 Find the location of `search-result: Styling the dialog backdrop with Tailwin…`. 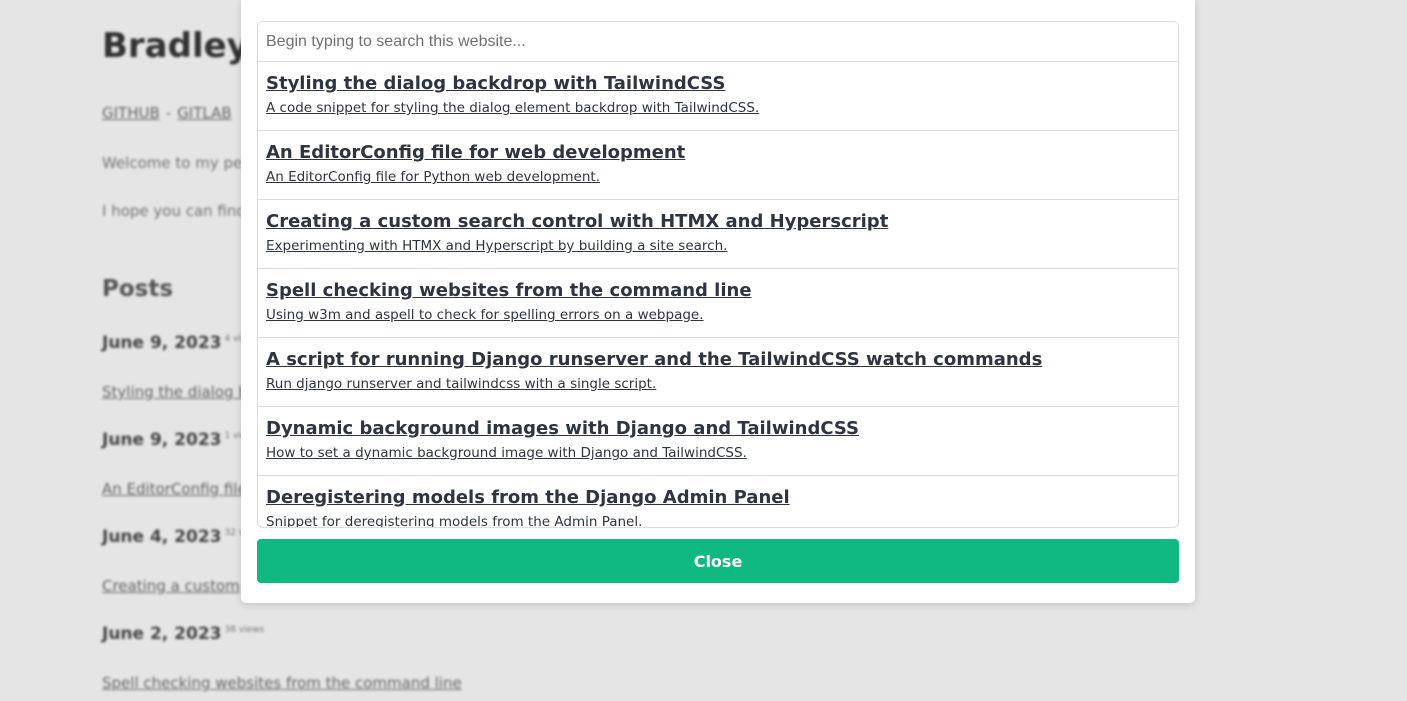

search-result: Styling the dialog backdrop with Tailwin… is located at coordinates (718, 96).